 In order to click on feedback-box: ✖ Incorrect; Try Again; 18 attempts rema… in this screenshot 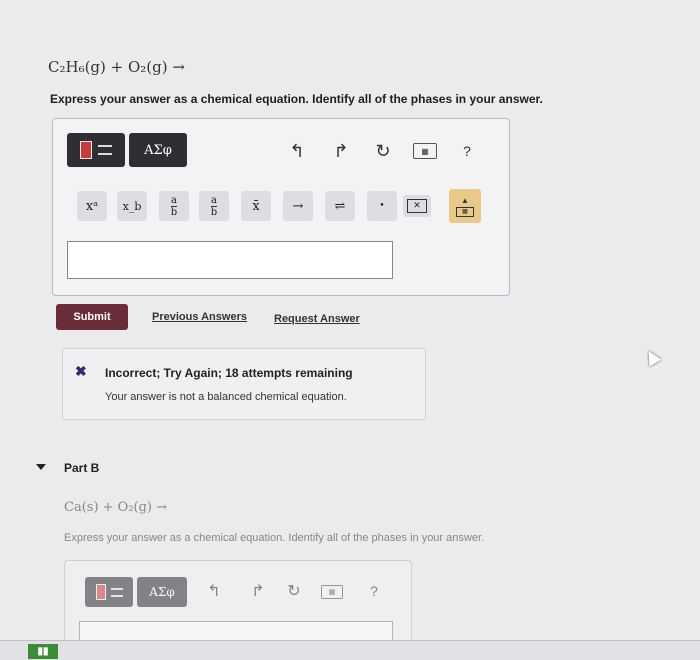, I will do `click(244, 384)`.